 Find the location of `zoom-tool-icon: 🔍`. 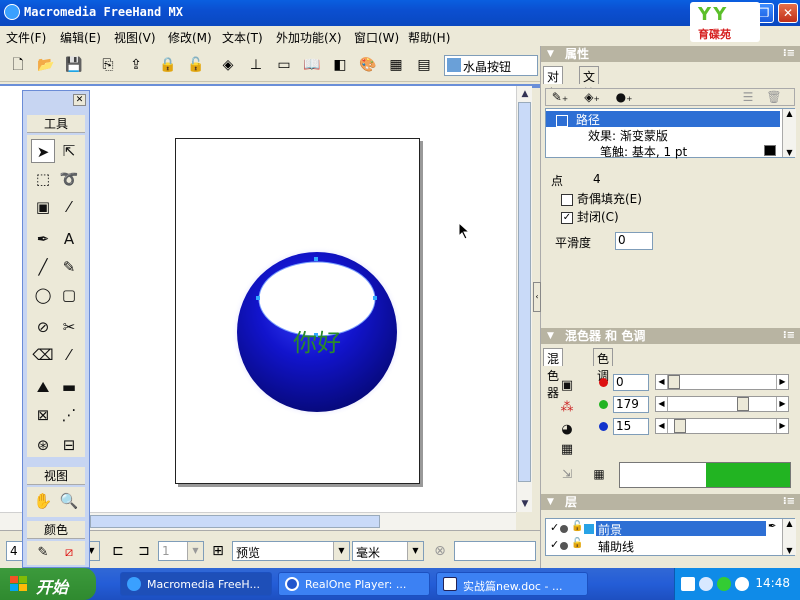

zoom-tool-icon: 🔍 is located at coordinates (69, 501).